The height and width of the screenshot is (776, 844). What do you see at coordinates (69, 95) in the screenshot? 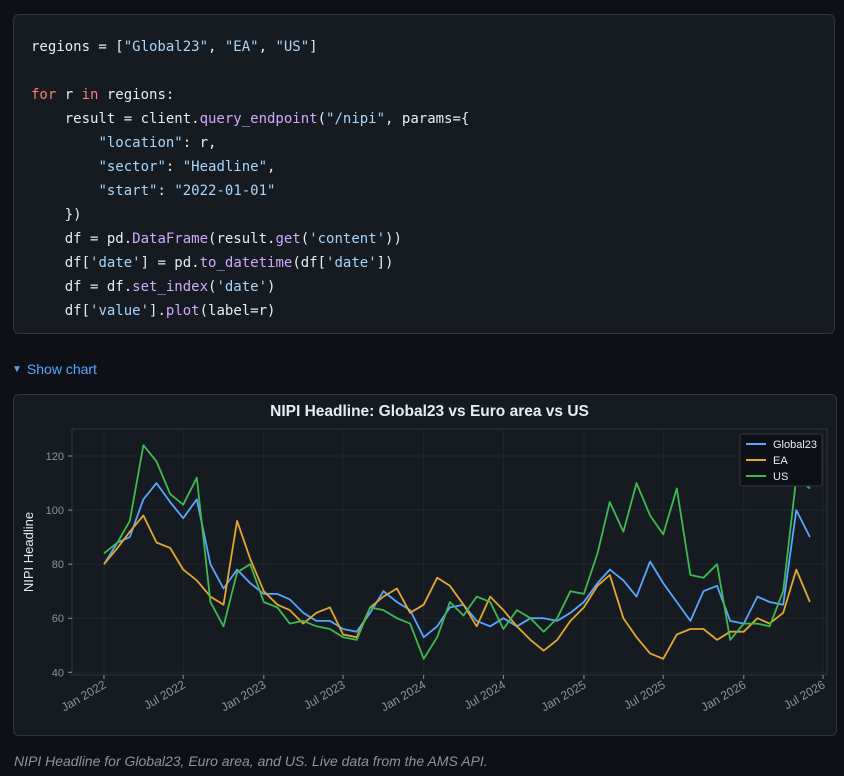
I see `code-token: r` at bounding box center [69, 95].